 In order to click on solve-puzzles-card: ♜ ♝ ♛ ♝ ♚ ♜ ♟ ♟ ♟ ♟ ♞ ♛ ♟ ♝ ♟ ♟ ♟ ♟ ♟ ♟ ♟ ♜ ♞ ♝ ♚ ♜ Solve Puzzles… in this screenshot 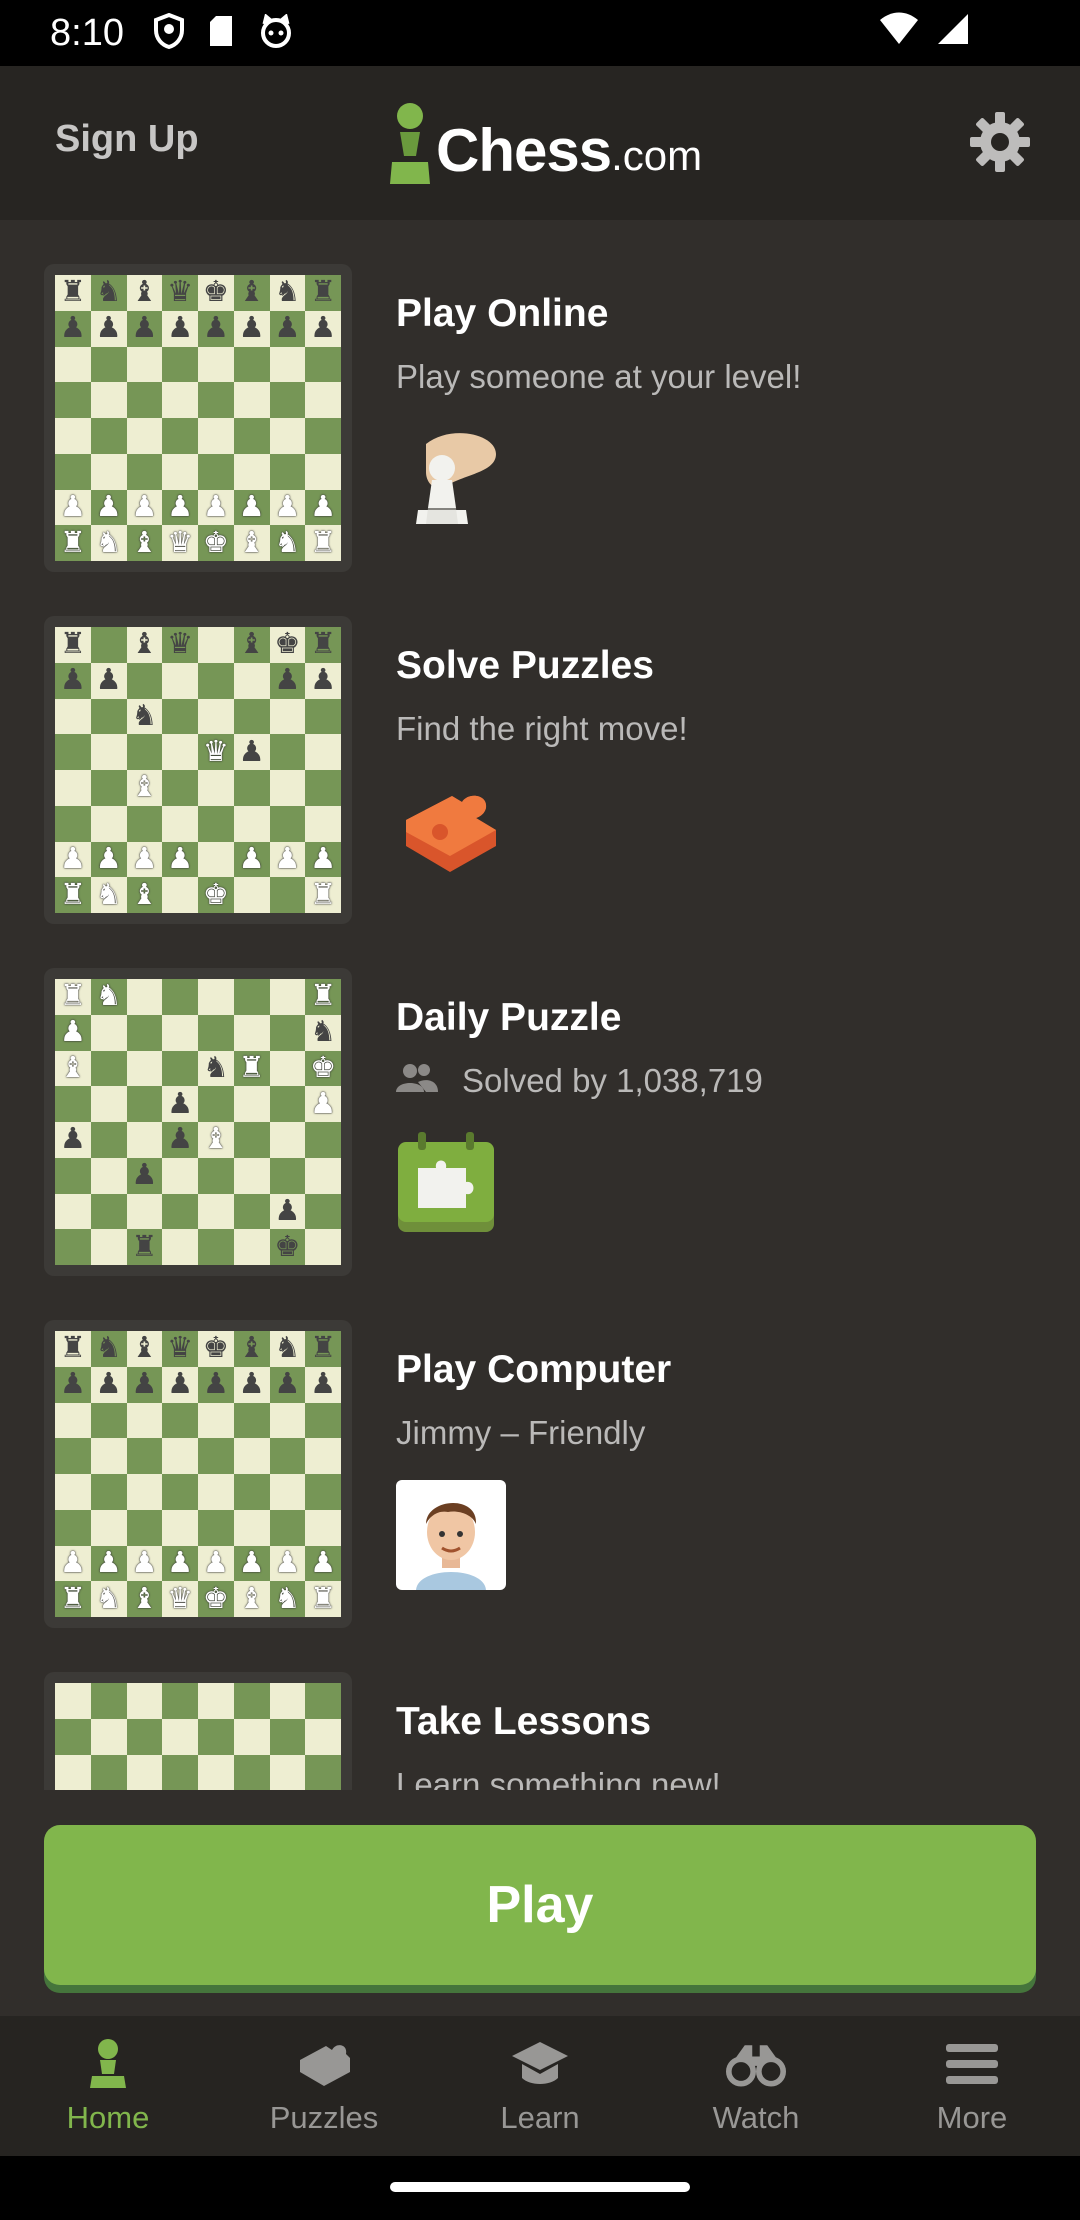, I will do `click(544, 771)`.